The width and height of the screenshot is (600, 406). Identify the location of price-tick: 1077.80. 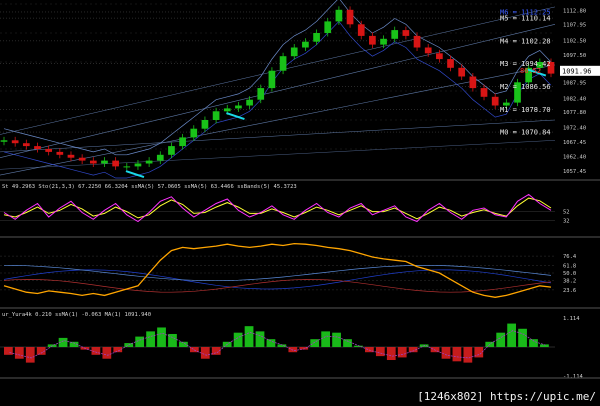
(574, 113).